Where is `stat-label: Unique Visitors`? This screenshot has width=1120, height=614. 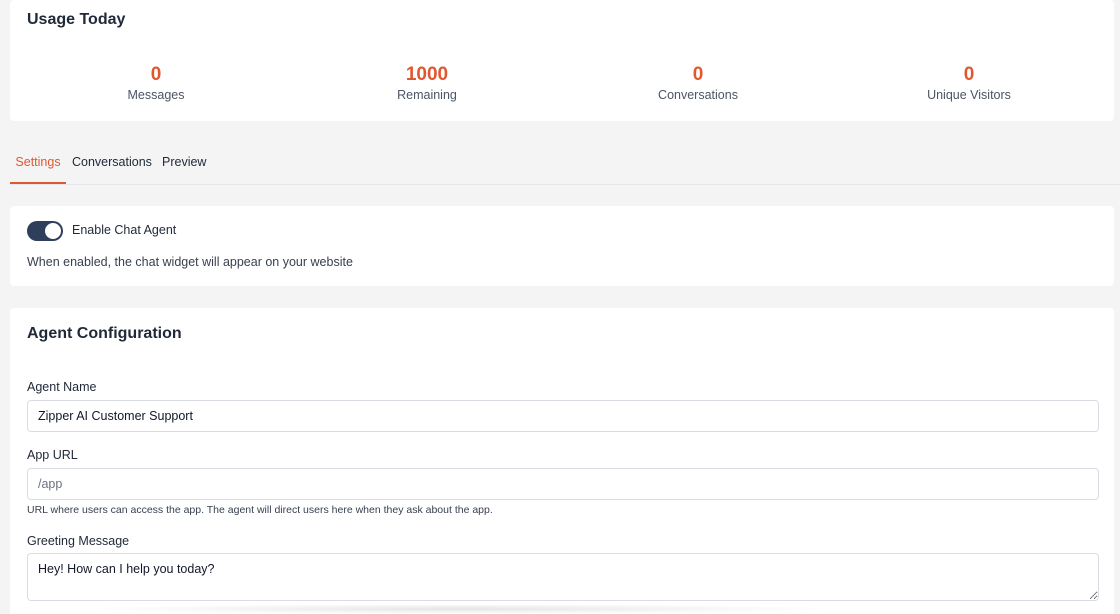 stat-label: Unique Visitors is located at coordinates (969, 95).